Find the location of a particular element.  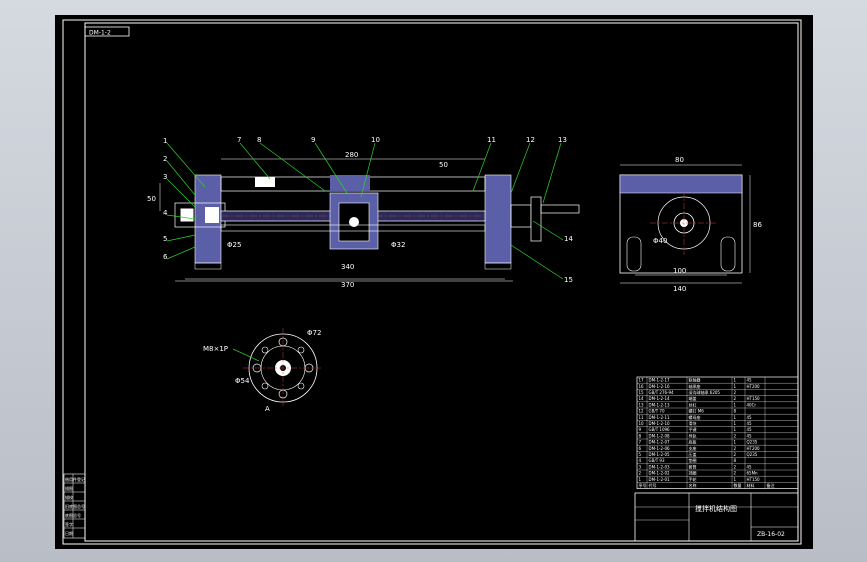

side-dim-bore: Φ40 is located at coordinates (660, 241).